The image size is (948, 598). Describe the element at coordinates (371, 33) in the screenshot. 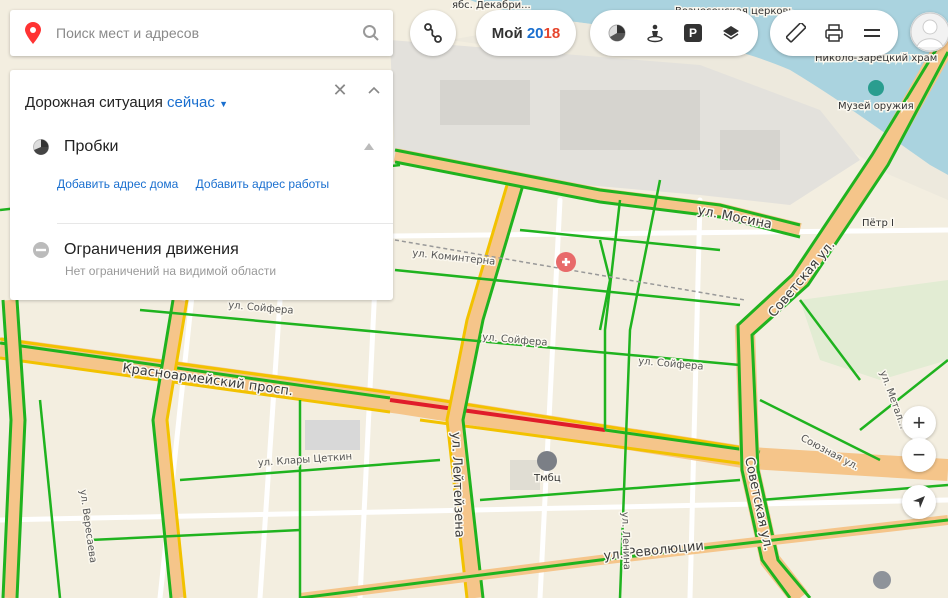

I see `search-icon` at that location.